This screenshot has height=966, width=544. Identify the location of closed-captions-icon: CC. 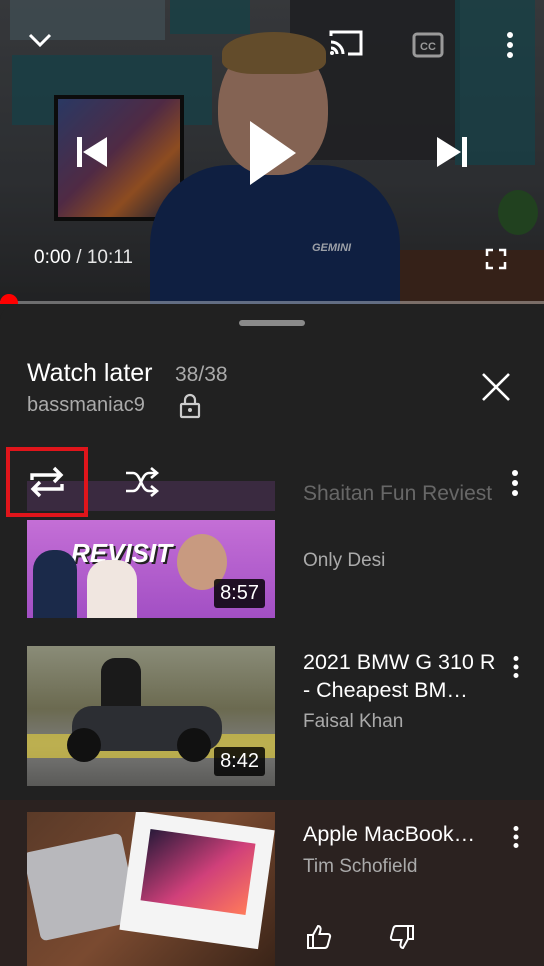
(428, 45).